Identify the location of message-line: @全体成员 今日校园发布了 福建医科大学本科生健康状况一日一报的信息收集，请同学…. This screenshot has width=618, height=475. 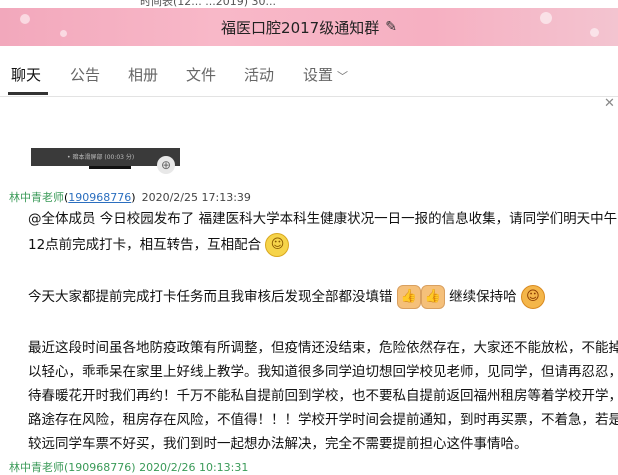
(323, 219).